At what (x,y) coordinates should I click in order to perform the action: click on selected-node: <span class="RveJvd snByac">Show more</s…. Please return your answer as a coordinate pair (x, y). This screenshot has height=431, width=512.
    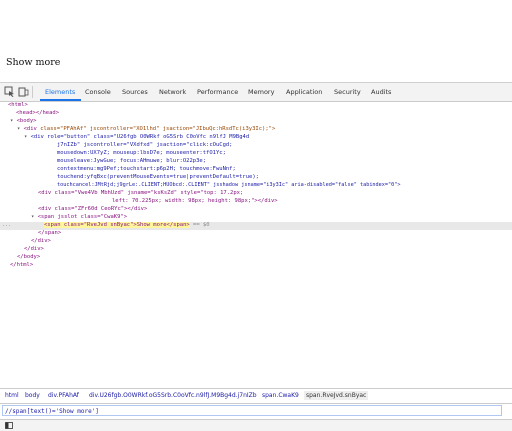
    Looking at the image, I should click on (117, 225).